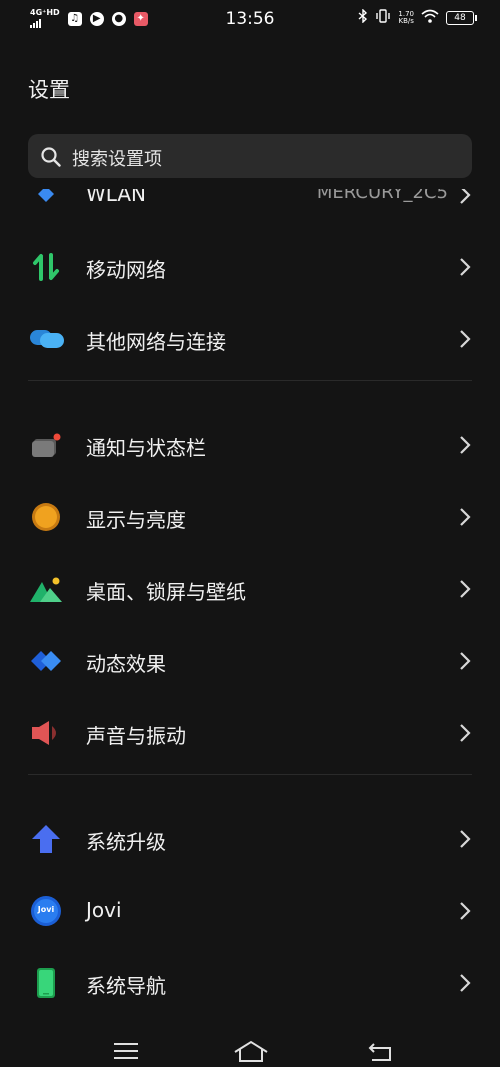 The height and width of the screenshot is (1067, 500). I want to click on wifi-icon, so click(46, 199).